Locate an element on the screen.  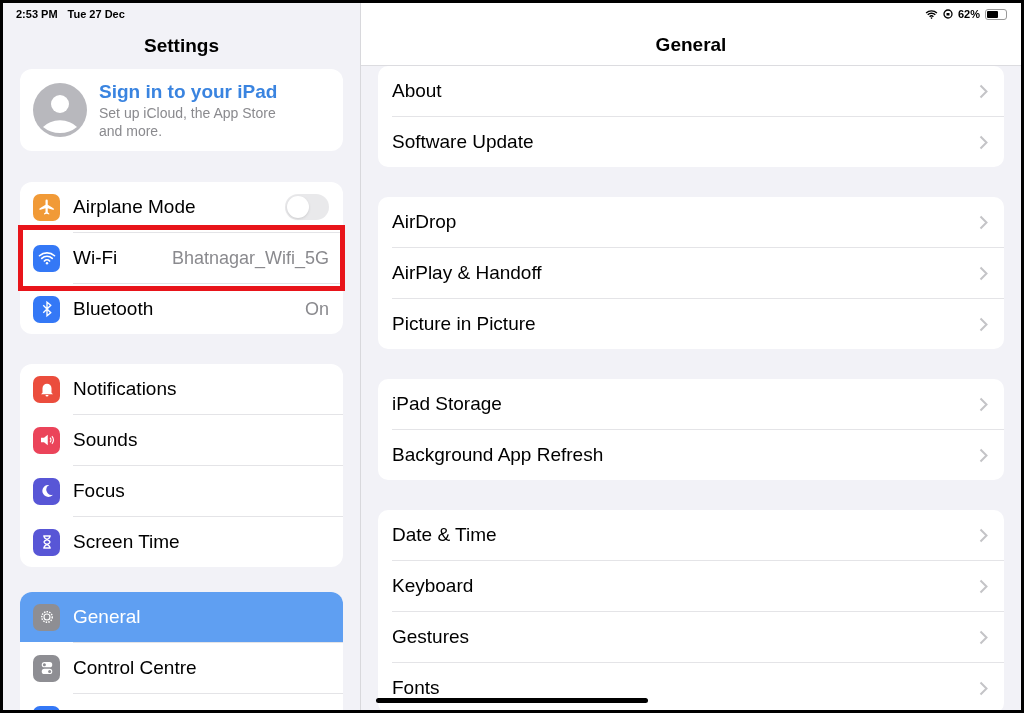
avatar-icon is located at coordinates (60, 110).